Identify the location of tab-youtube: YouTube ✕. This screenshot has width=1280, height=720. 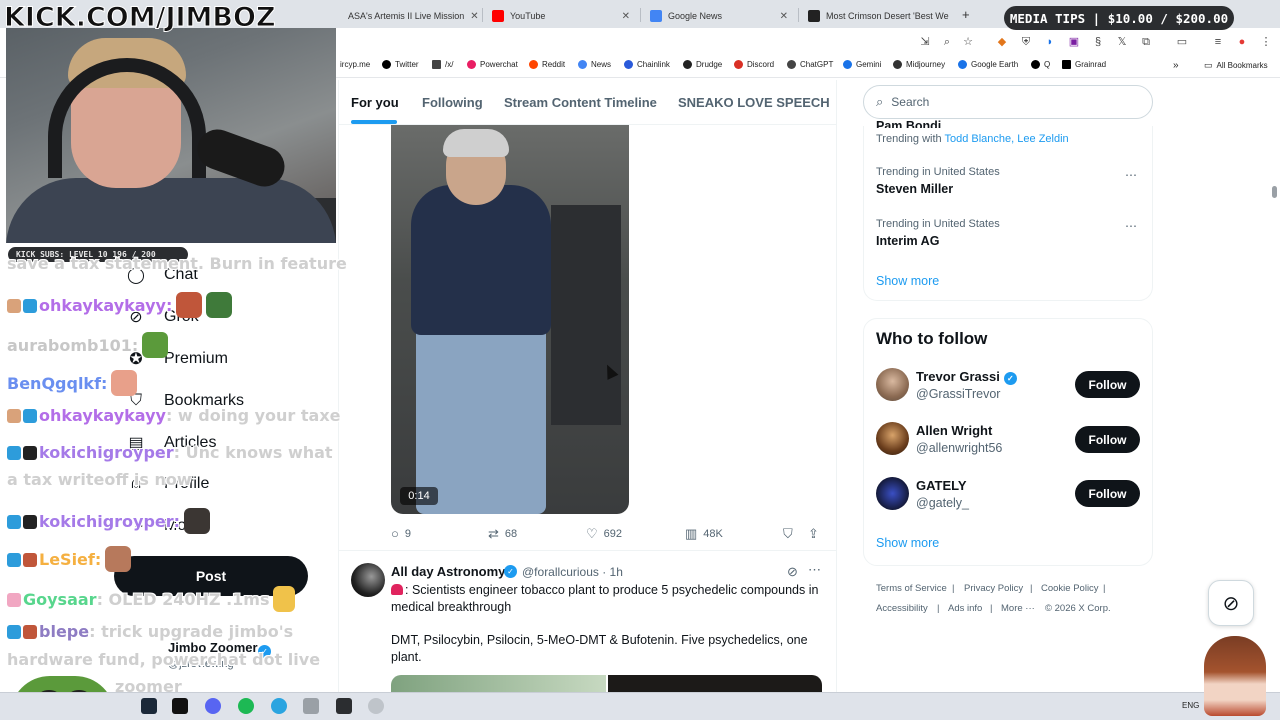
(561, 16).